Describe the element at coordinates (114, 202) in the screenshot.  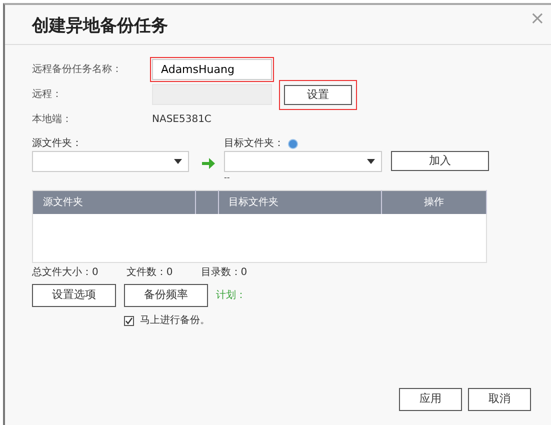
I see `column-header: 源文件夹` at that location.